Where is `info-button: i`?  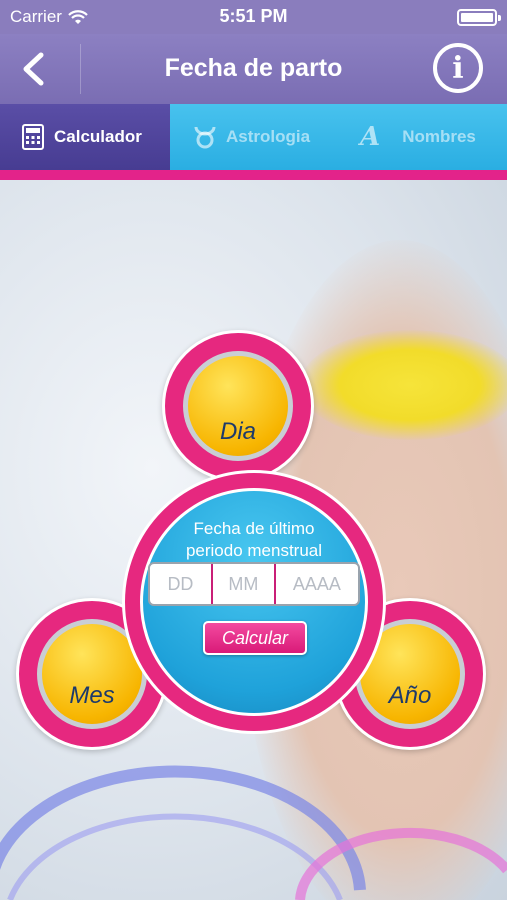
info-button: i is located at coordinates (458, 68).